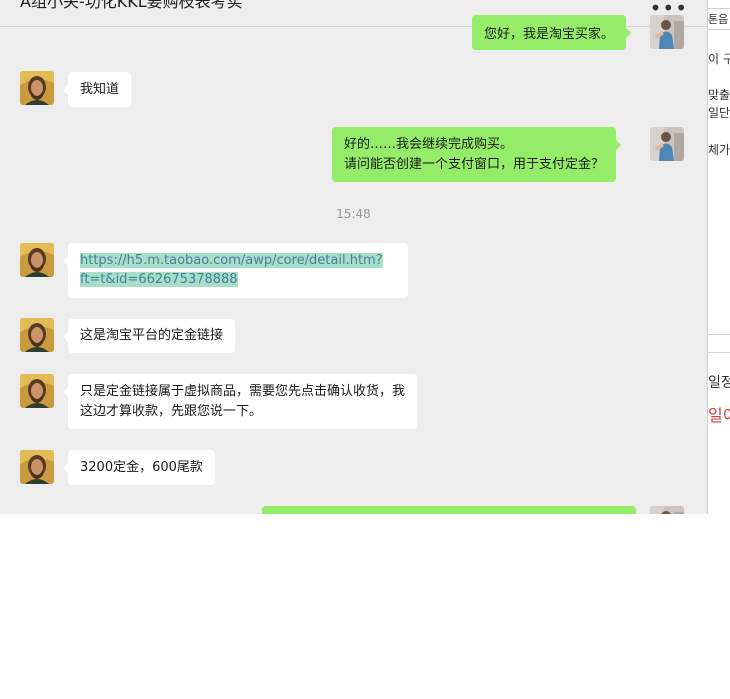  I want to click on message-bubble-contact: 只是定金链接属于虚拟商品，需要您先点击确认收货，我 这边才算收款，先跟您说一下。, so click(240, 401).